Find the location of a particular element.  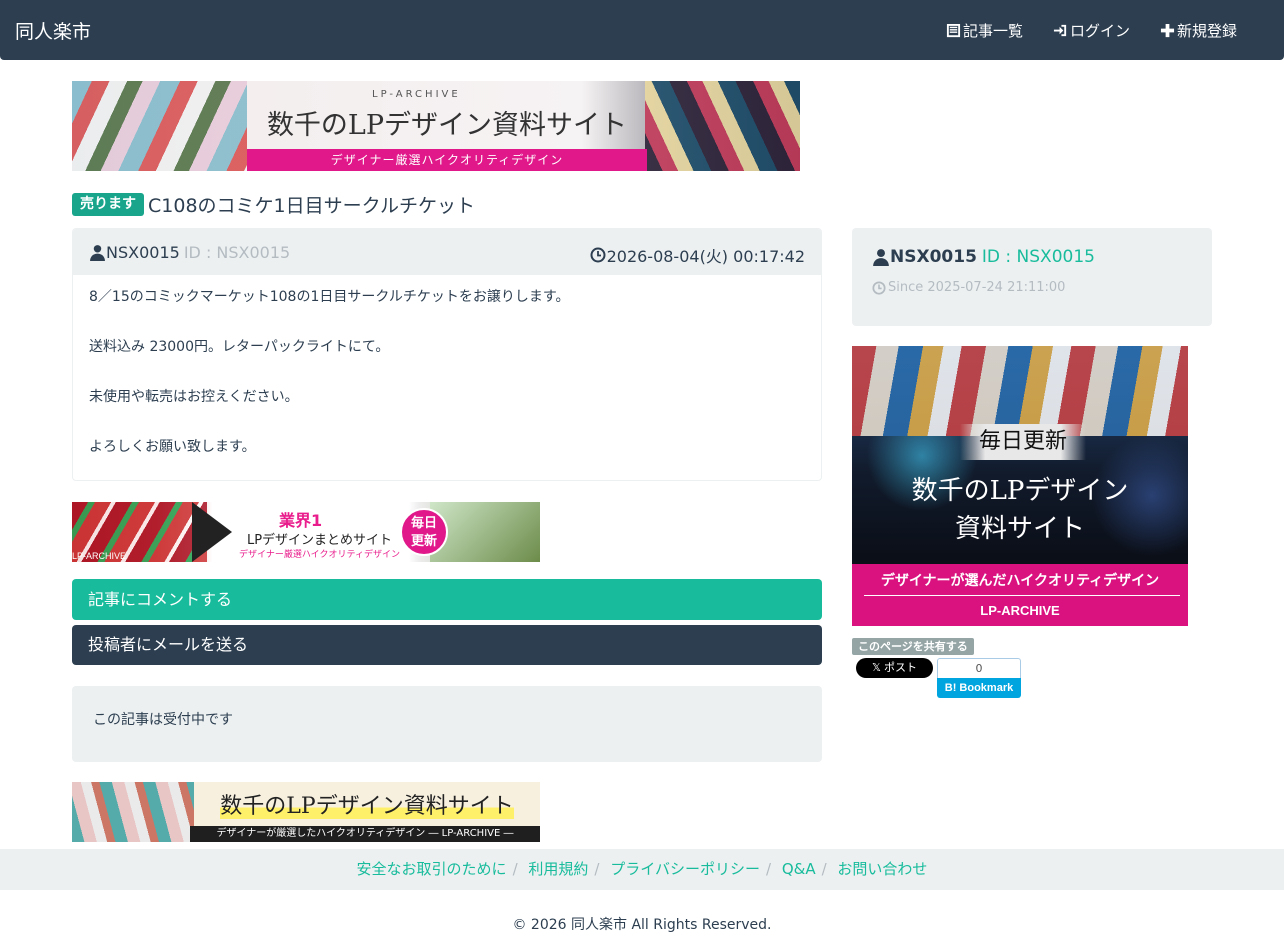

post-author: NSX0015 ID : NSX0015 is located at coordinates (189, 252).